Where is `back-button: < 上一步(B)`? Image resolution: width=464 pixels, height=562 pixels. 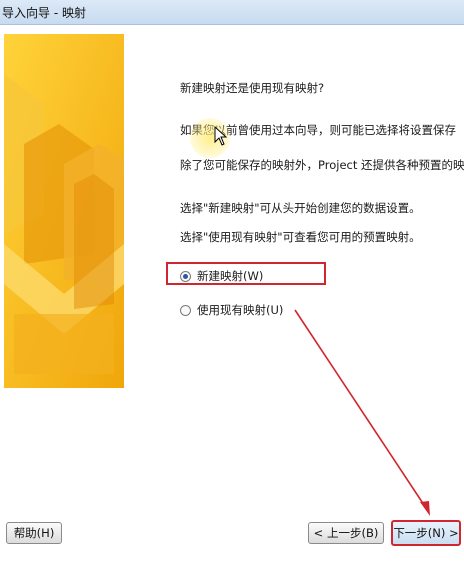 back-button: < 上一步(B) is located at coordinates (346, 533).